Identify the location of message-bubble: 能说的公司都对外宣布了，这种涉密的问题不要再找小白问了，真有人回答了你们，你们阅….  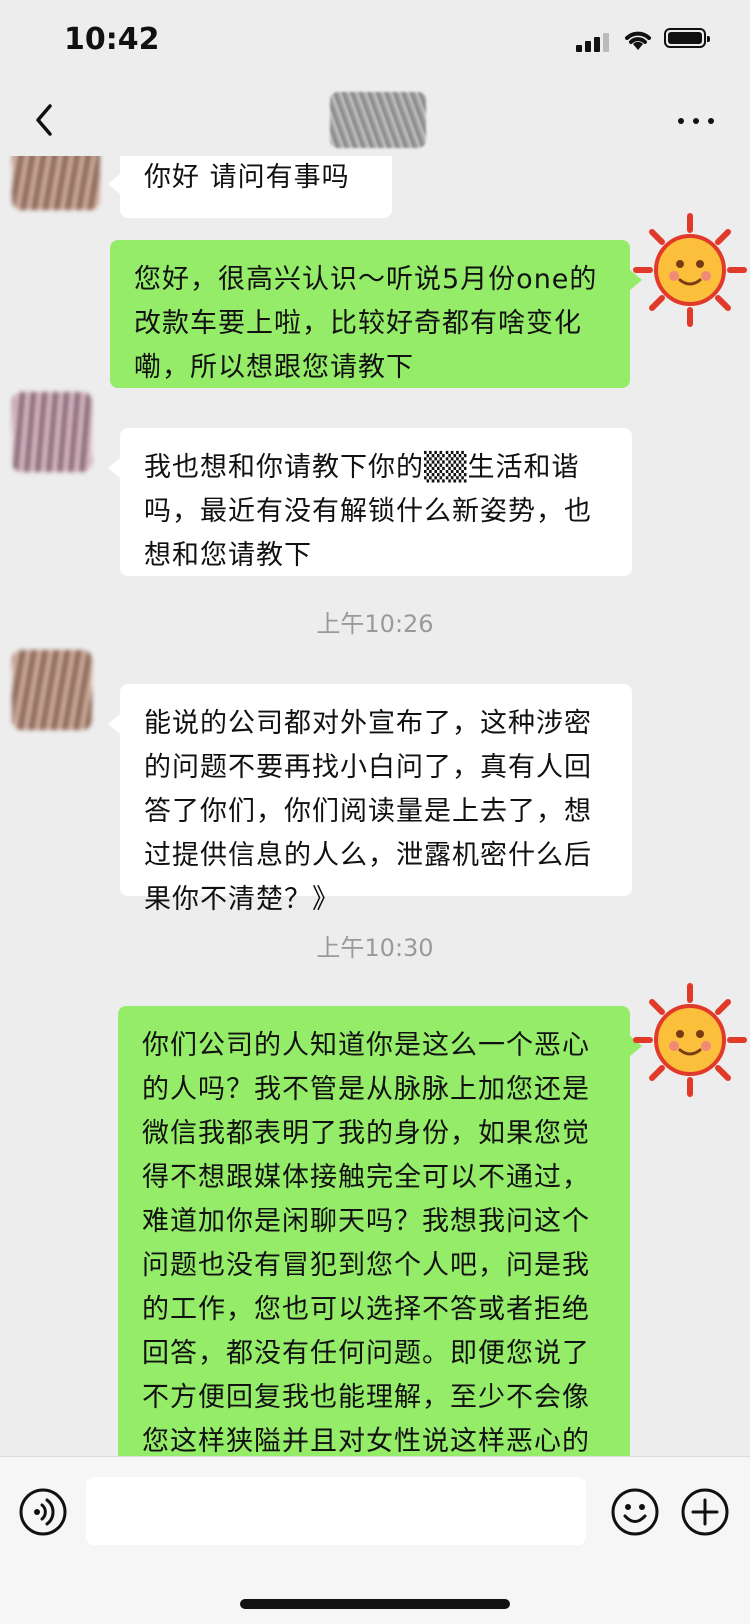
(370, 799).